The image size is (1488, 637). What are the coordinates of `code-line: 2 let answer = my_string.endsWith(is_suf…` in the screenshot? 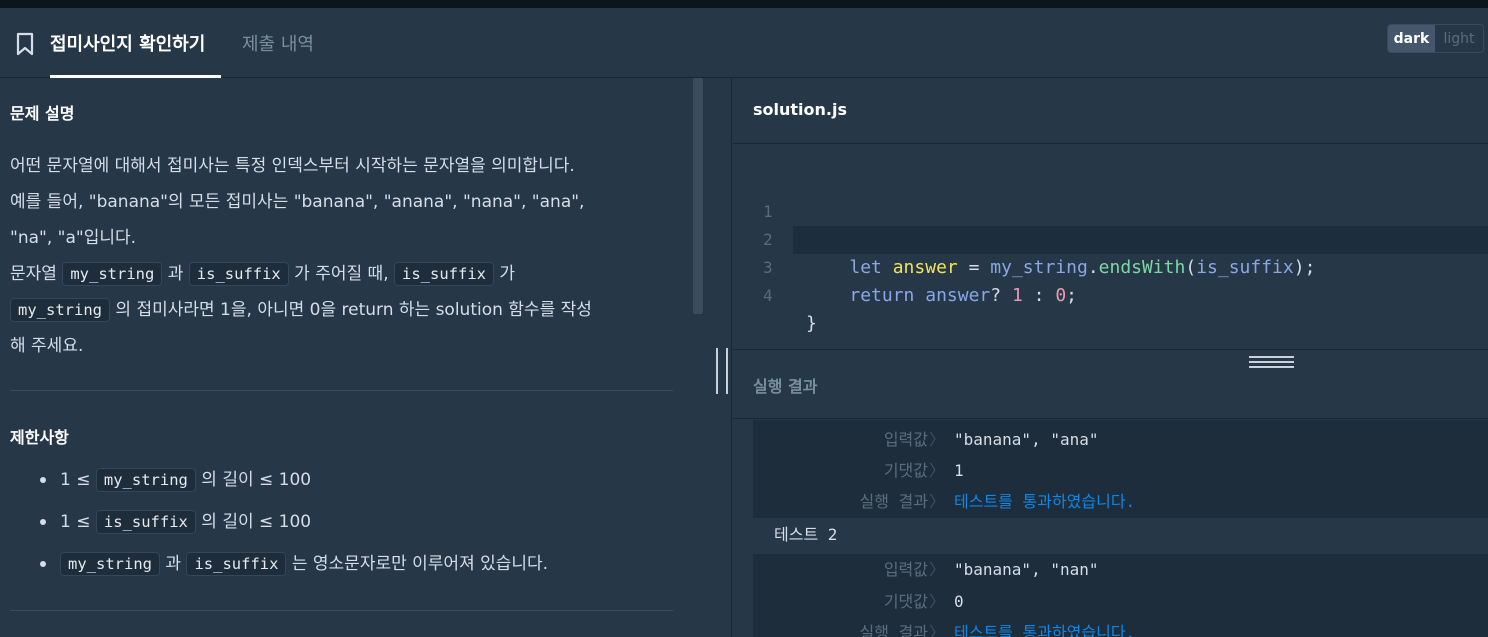 It's located at (1039, 254).